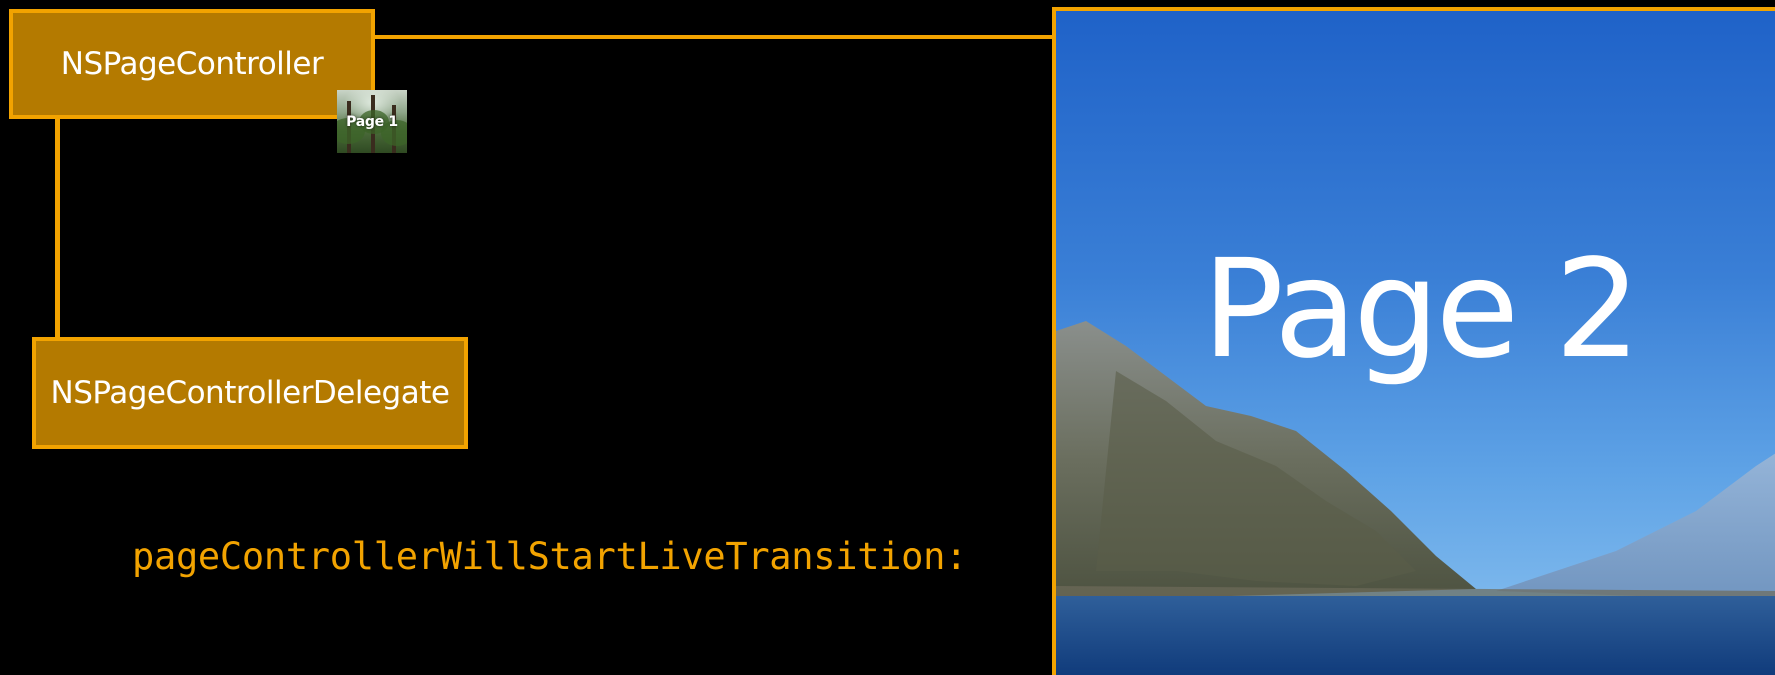  Describe the element at coordinates (1635, 527) in the screenshot. I see `far-mountains-right` at that location.